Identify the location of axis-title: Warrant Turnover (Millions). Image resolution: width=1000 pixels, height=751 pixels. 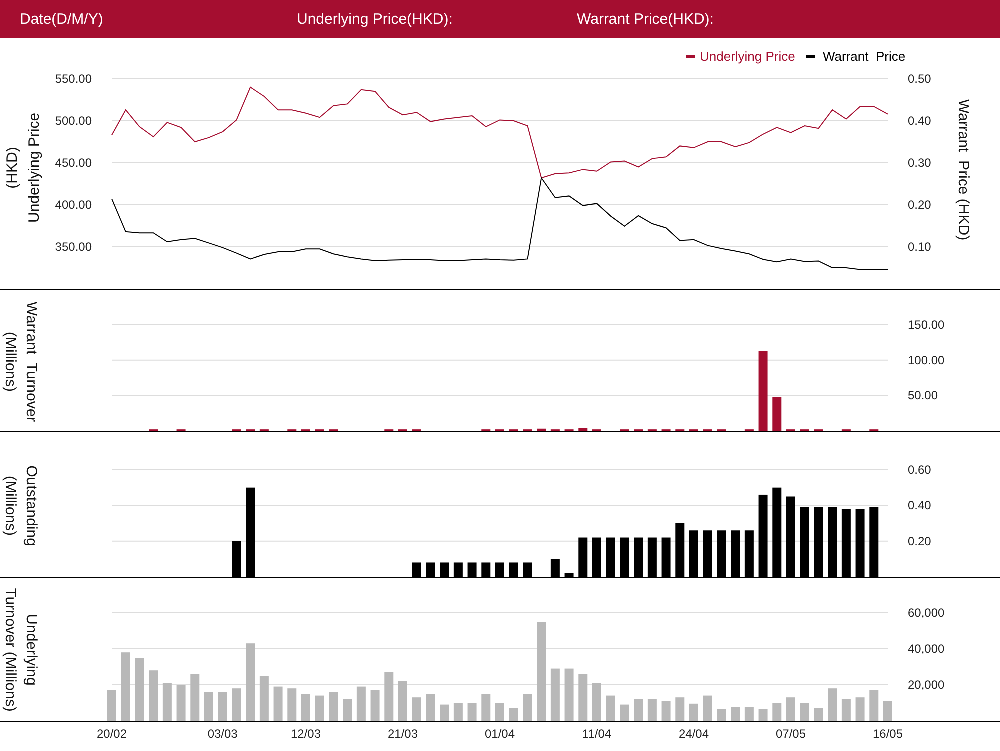
(21, 362).